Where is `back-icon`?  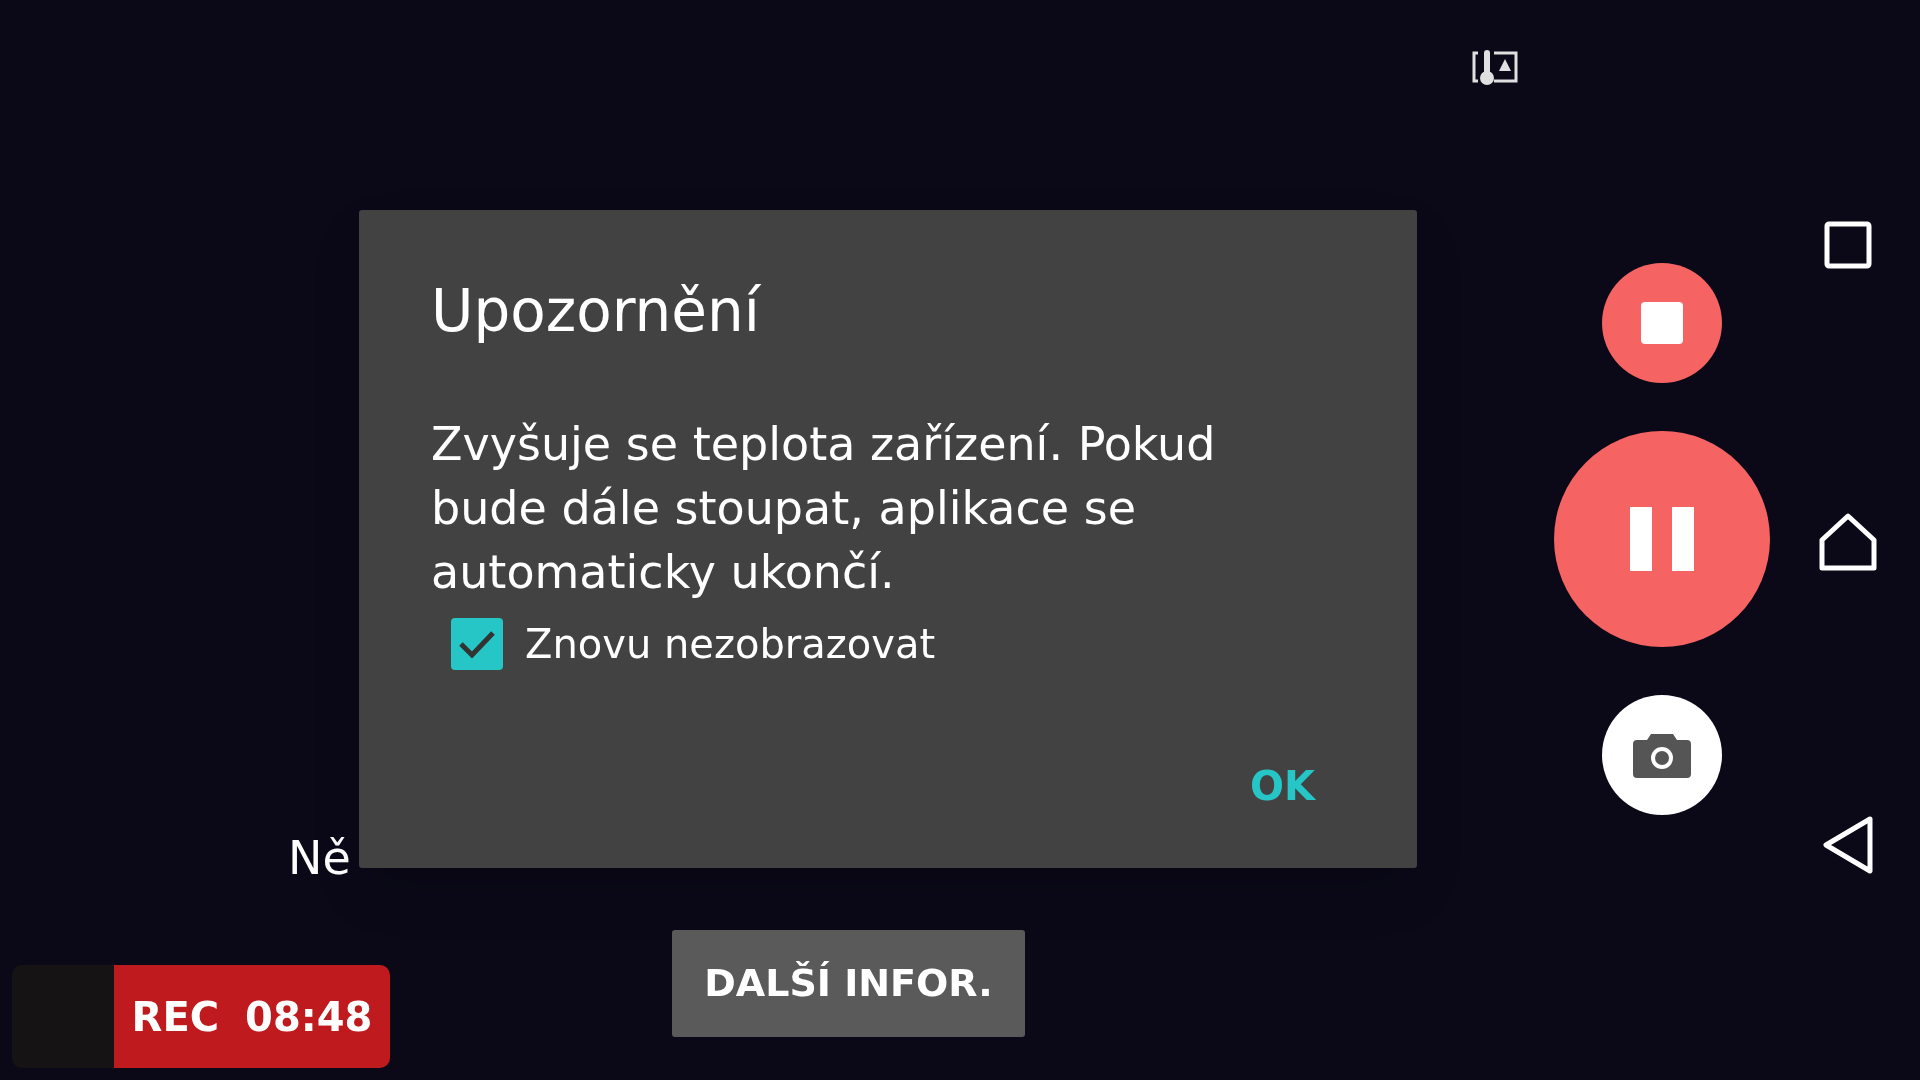 back-icon is located at coordinates (1848, 845).